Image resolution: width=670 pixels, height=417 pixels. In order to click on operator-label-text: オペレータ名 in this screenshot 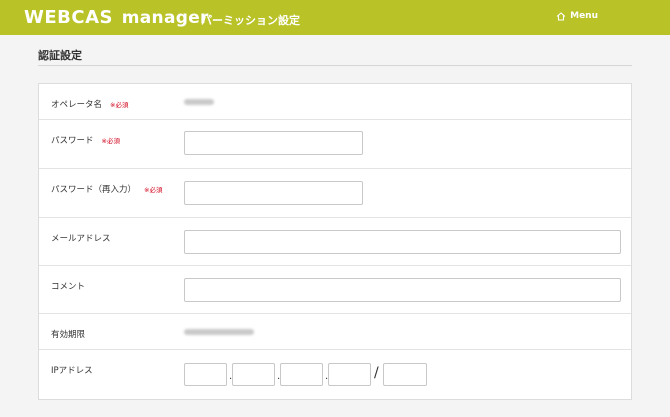, I will do `click(77, 105)`.